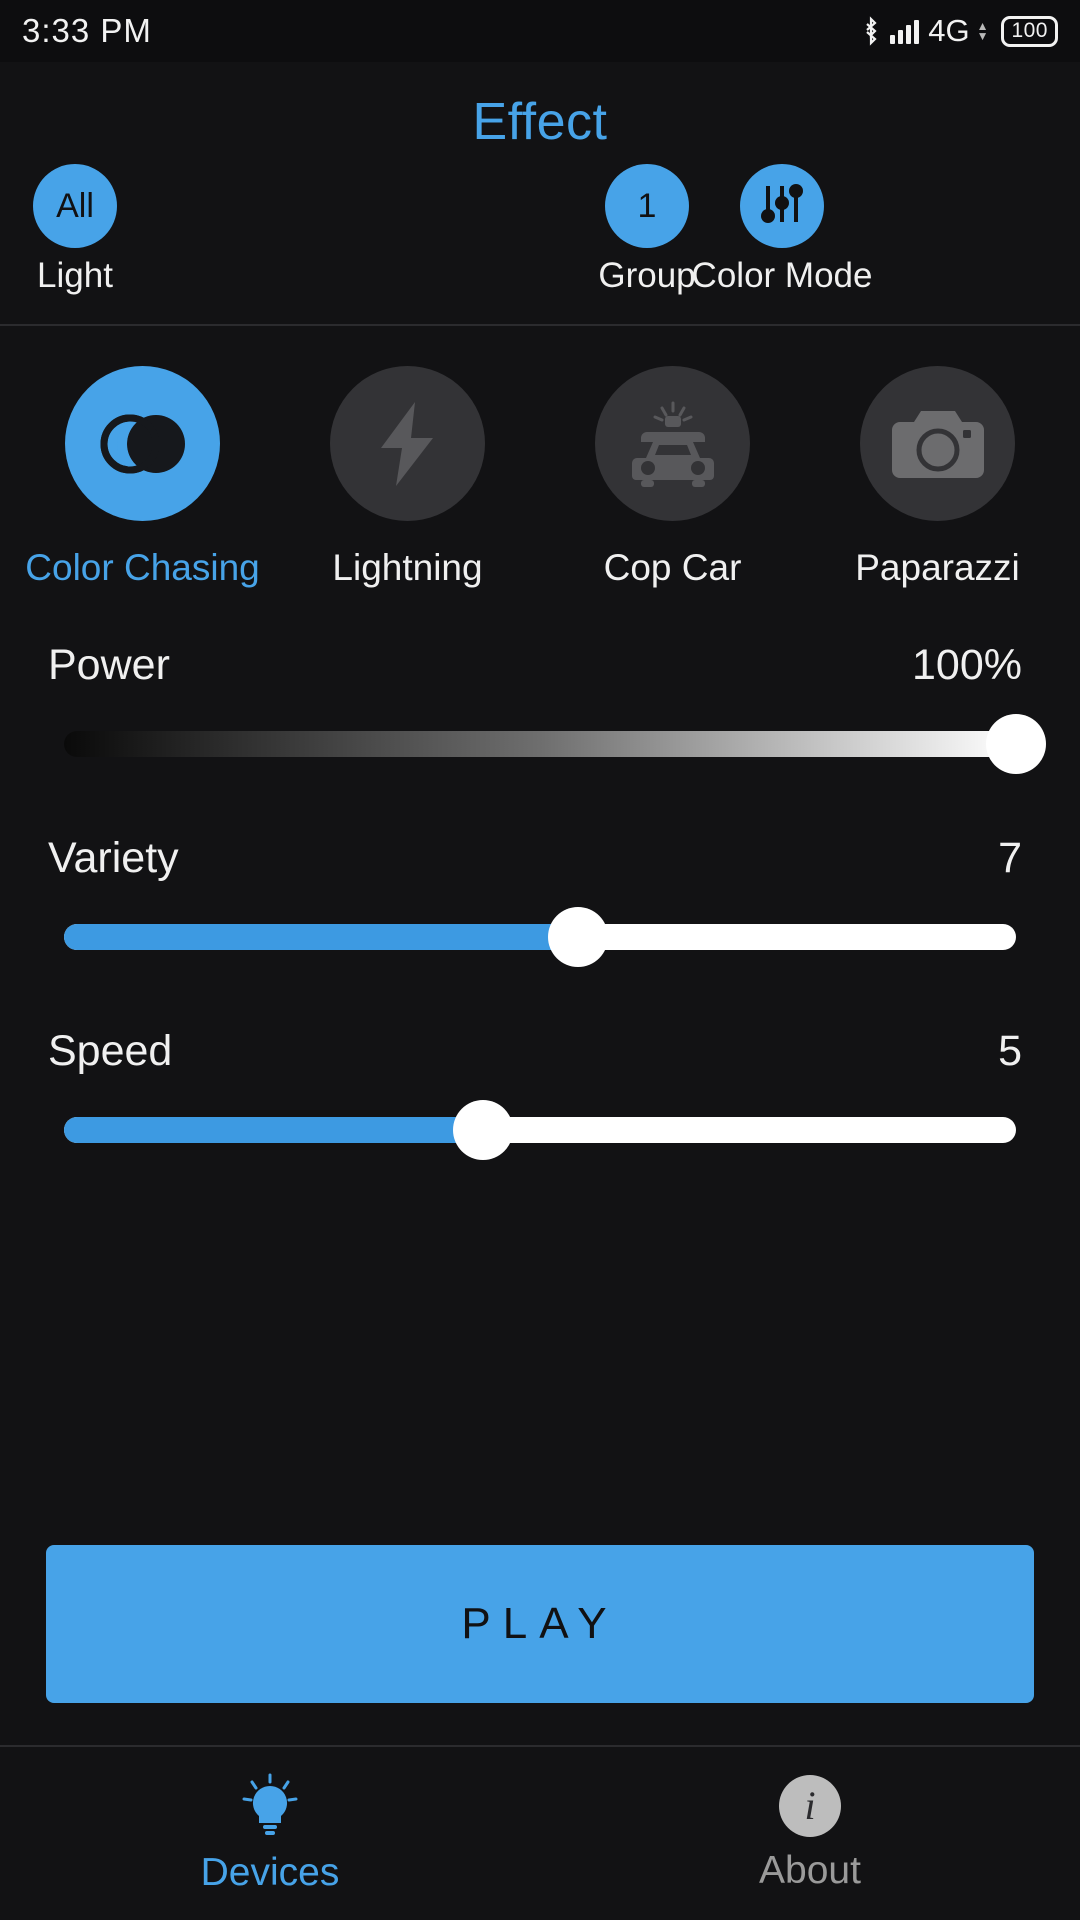 The width and height of the screenshot is (1080, 1920). I want to click on lightning-bolt-glyph, so click(406, 443).